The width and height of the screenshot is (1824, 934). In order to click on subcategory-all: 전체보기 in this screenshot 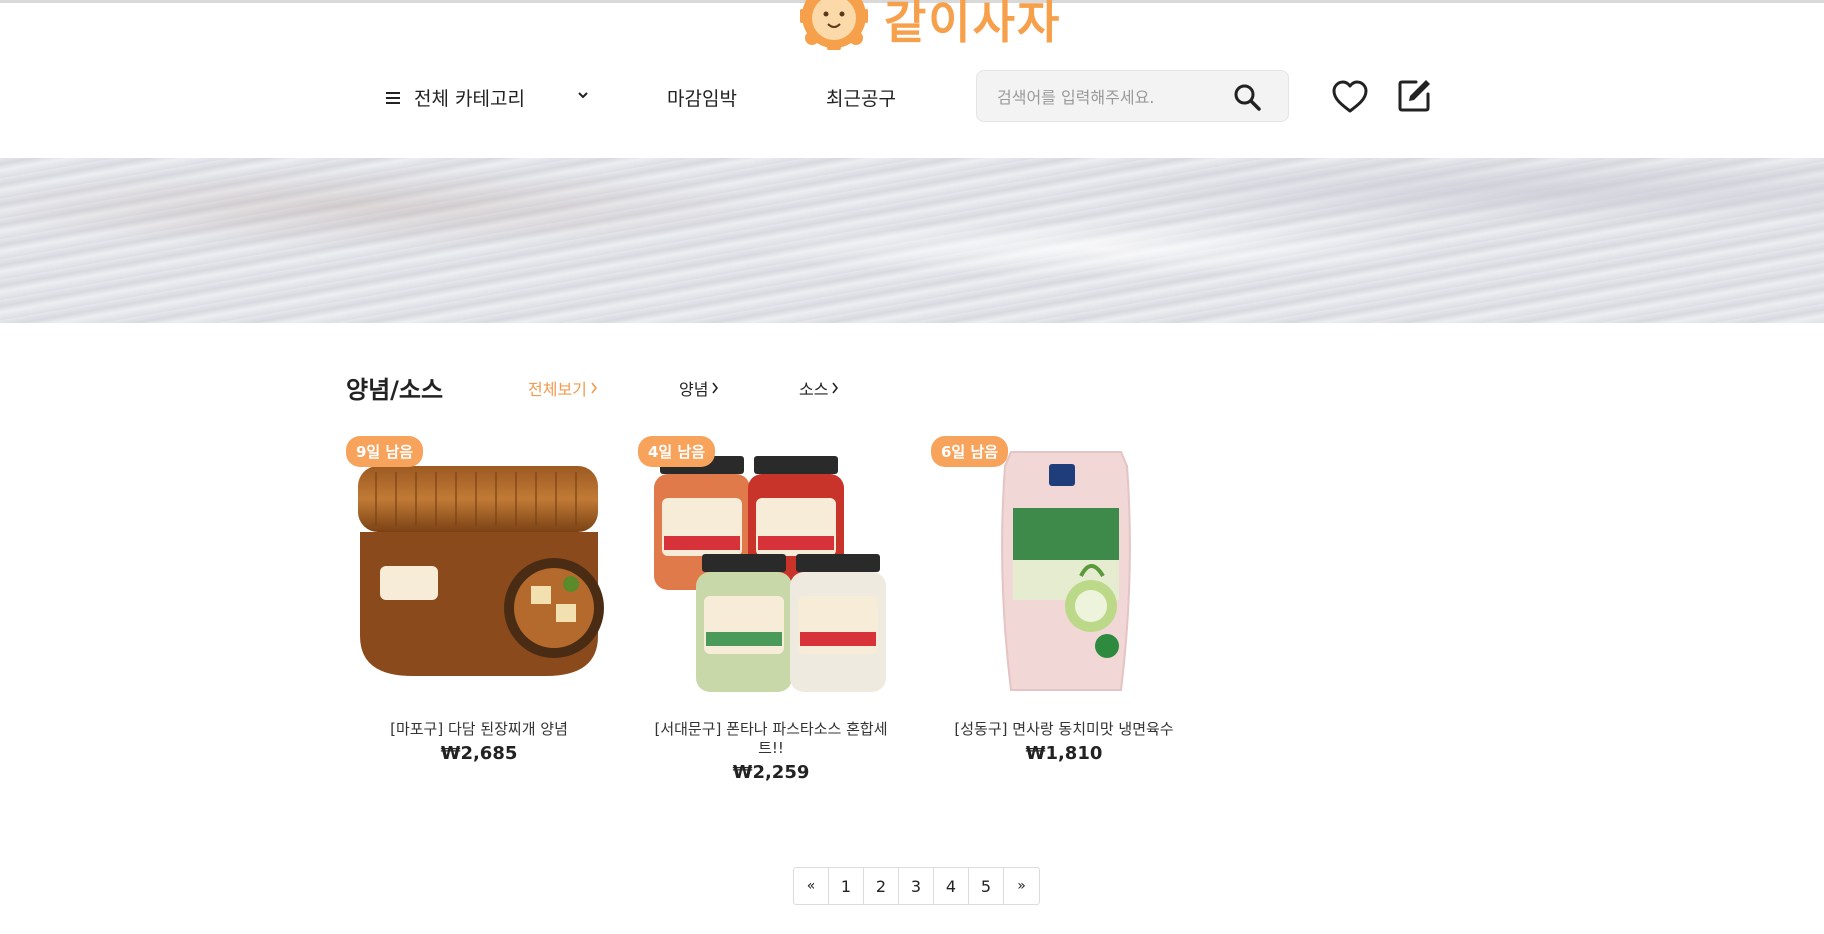, I will do `click(563, 388)`.